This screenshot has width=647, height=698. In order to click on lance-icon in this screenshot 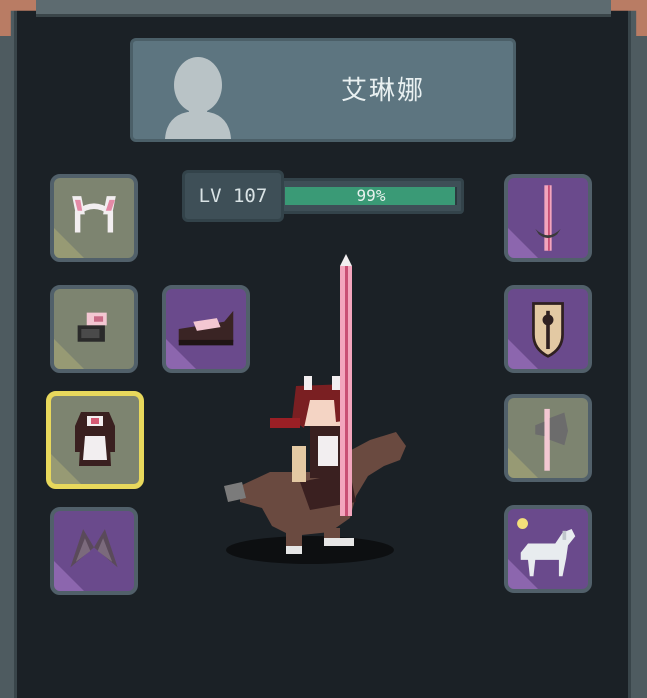, I will do `click(548, 218)`.